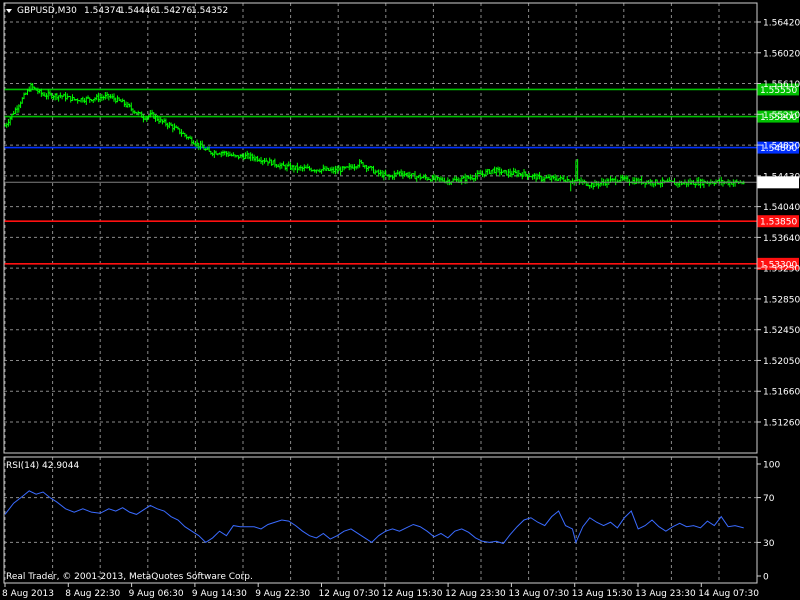  What do you see at coordinates (769, 499) in the screenshot?
I see `rsi-tick-label: 70` at bounding box center [769, 499].